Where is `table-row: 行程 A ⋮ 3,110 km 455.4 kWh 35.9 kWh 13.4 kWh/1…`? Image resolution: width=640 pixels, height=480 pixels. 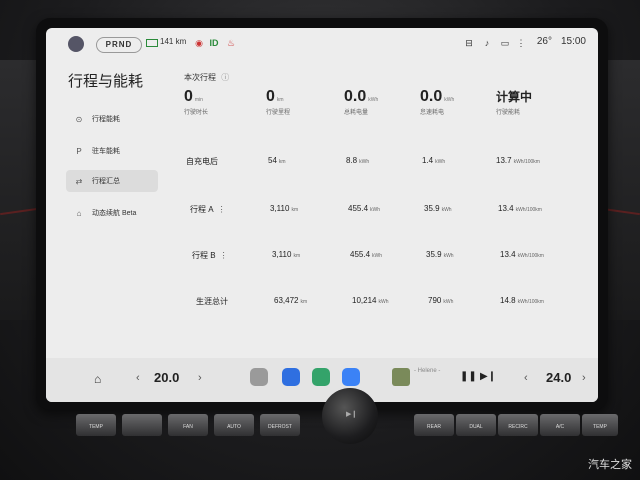 table-row: 行程 A ⋮ 3,110 km 455.4 kWh 35.9 kWh 13.4 kWh/1… is located at coordinates (386, 214).